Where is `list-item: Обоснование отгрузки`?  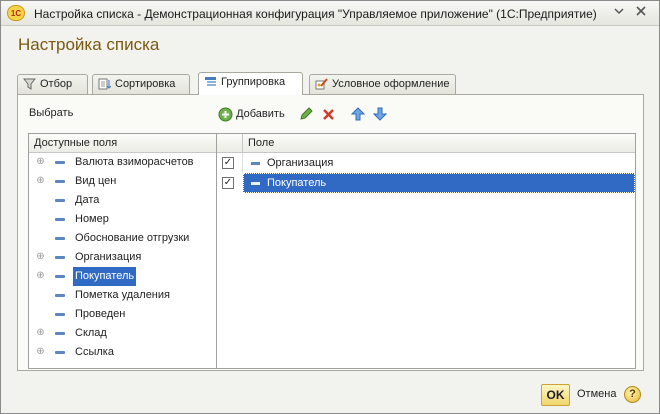 list-item: Обоснование отгрузки is located at coordinates (124, 238).